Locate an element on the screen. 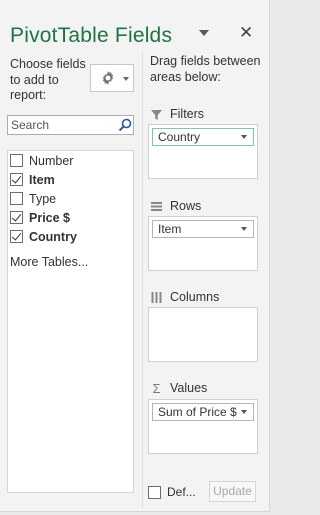 This screenshot has width=320, height=515. sigma-icon: Σ is located at coordinates (156, 388).